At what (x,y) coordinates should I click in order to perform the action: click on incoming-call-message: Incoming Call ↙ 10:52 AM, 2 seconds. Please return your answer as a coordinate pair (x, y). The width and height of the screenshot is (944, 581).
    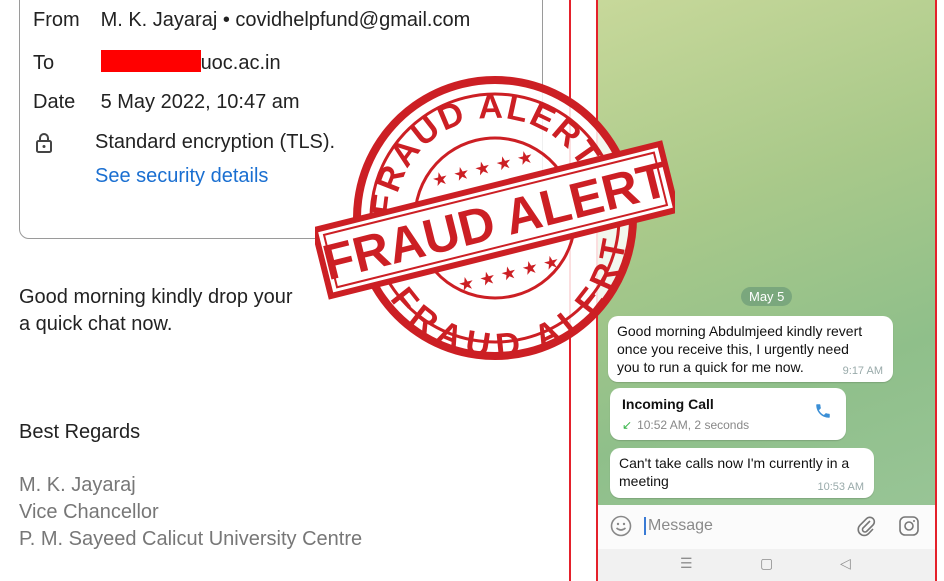
    Looking at the image, I should click on (728, 414).